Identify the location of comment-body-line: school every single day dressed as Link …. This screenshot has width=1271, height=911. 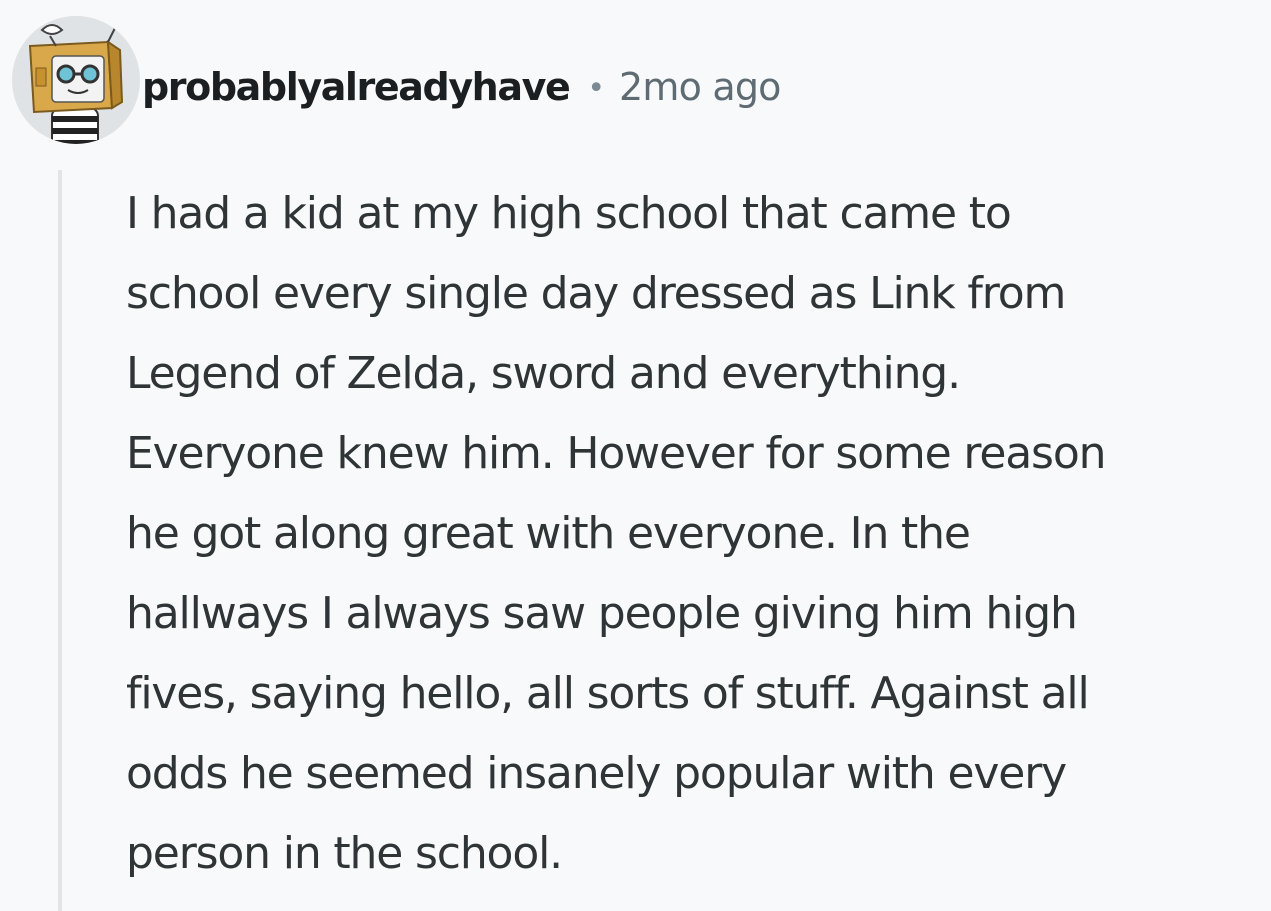
(596, 293).